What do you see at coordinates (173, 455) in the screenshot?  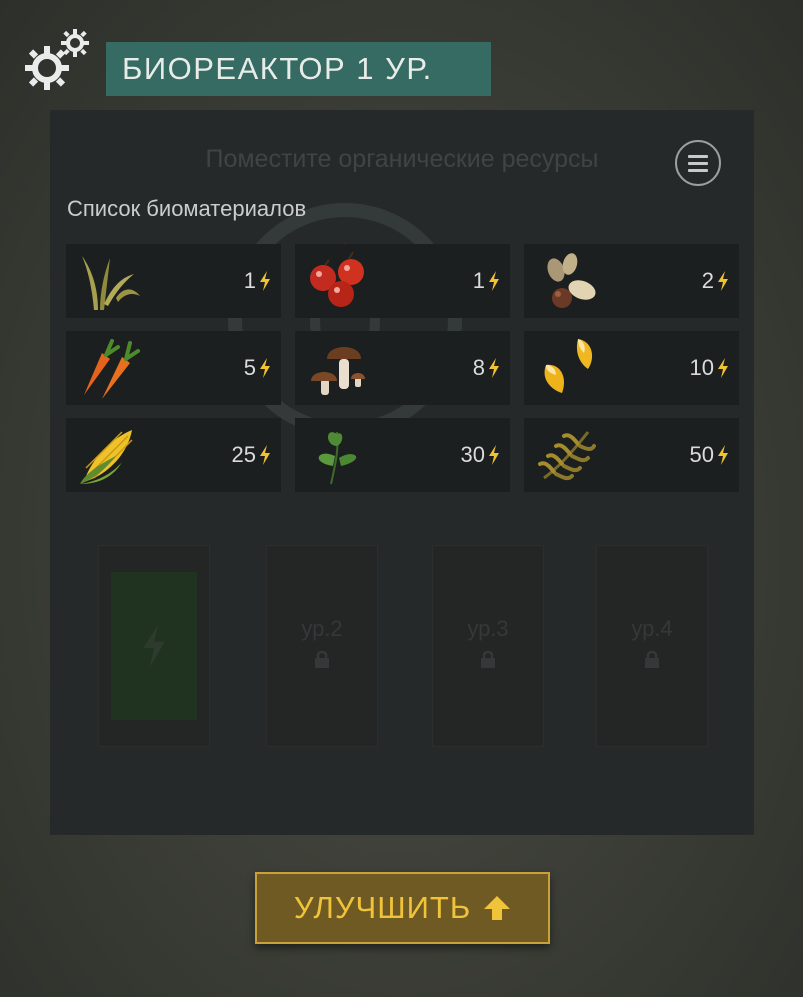 I see `biomaterial-item-corn-cob: 25` at bounding box center [173, 455].